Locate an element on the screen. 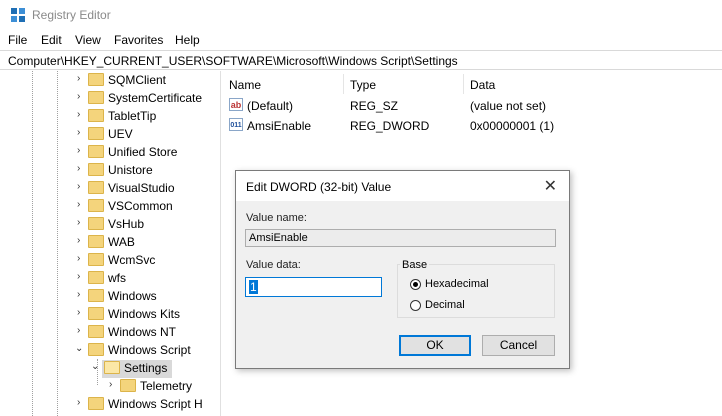 This screenshot has width=722, height=416. tree-item: › VSCommon is located at coordinates (109, 206).